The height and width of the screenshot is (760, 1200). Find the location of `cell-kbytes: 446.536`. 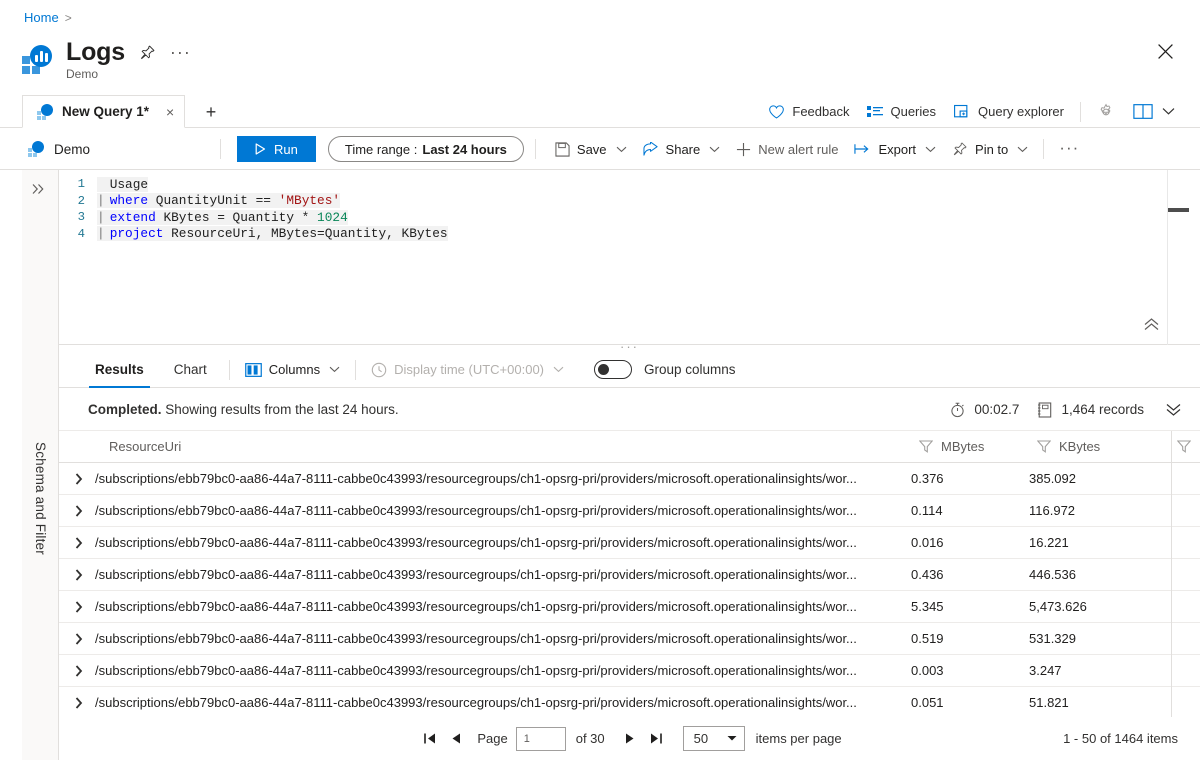

cell-kbytes: 446.536 is located at coordinates (1052, 574).